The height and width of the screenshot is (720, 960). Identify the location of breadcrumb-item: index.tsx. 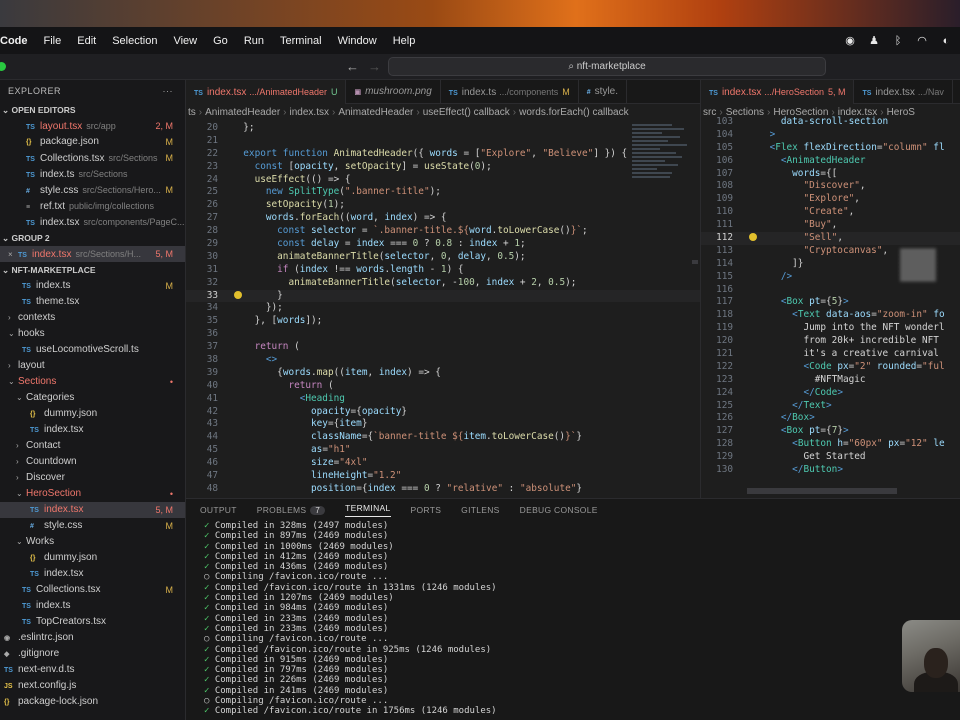
(309, 112).